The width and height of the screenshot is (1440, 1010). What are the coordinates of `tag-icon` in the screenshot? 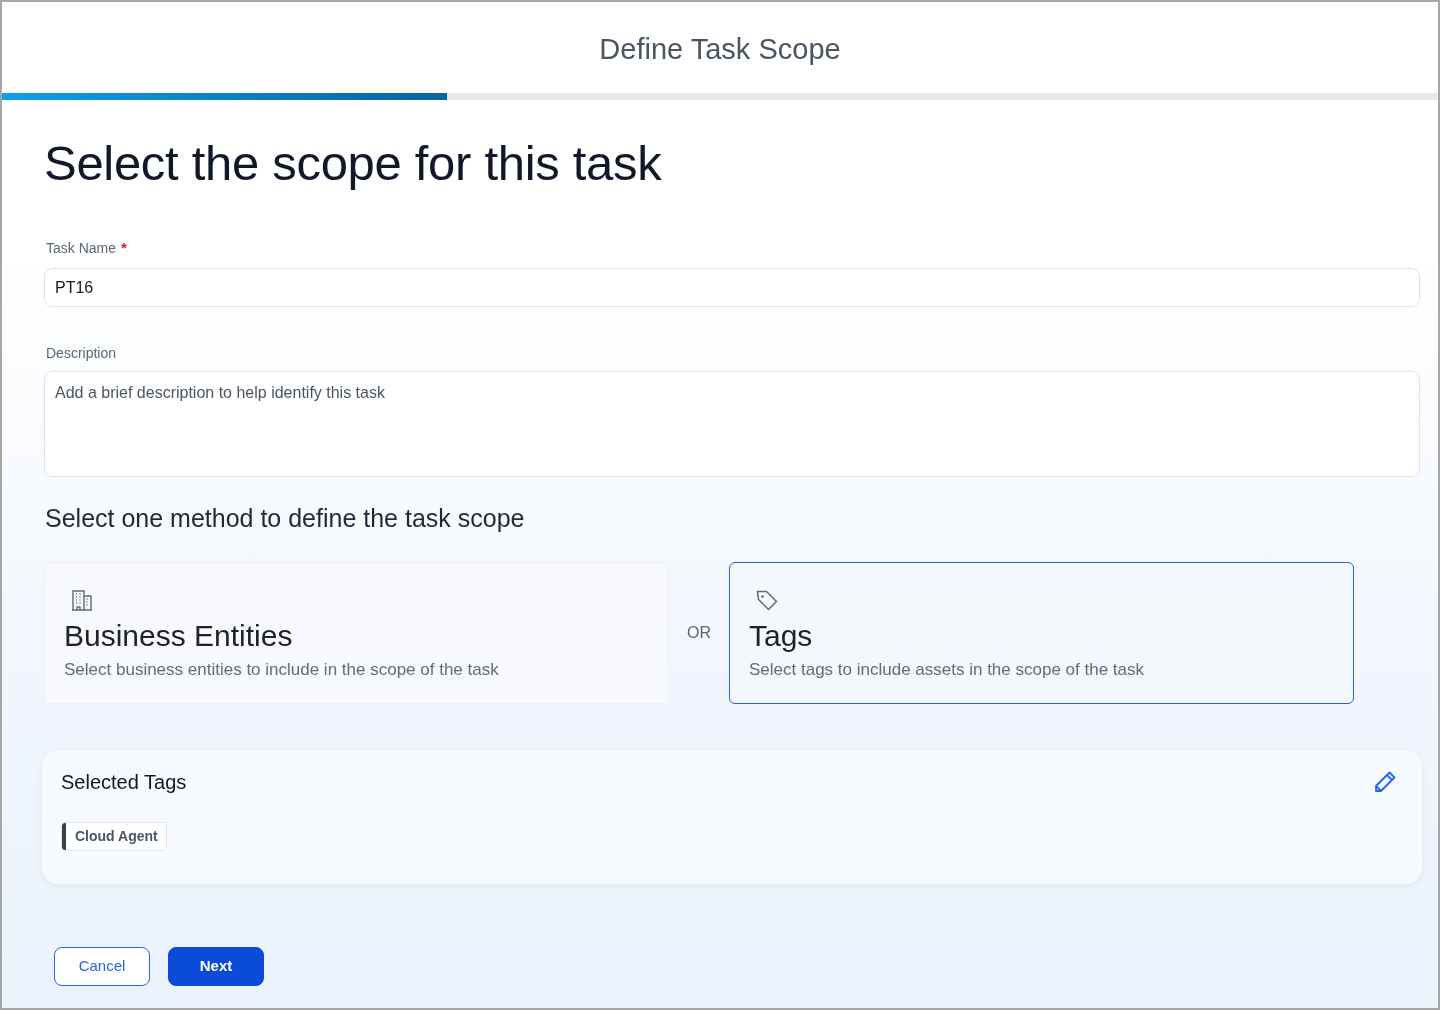 It's located at (767, 600).